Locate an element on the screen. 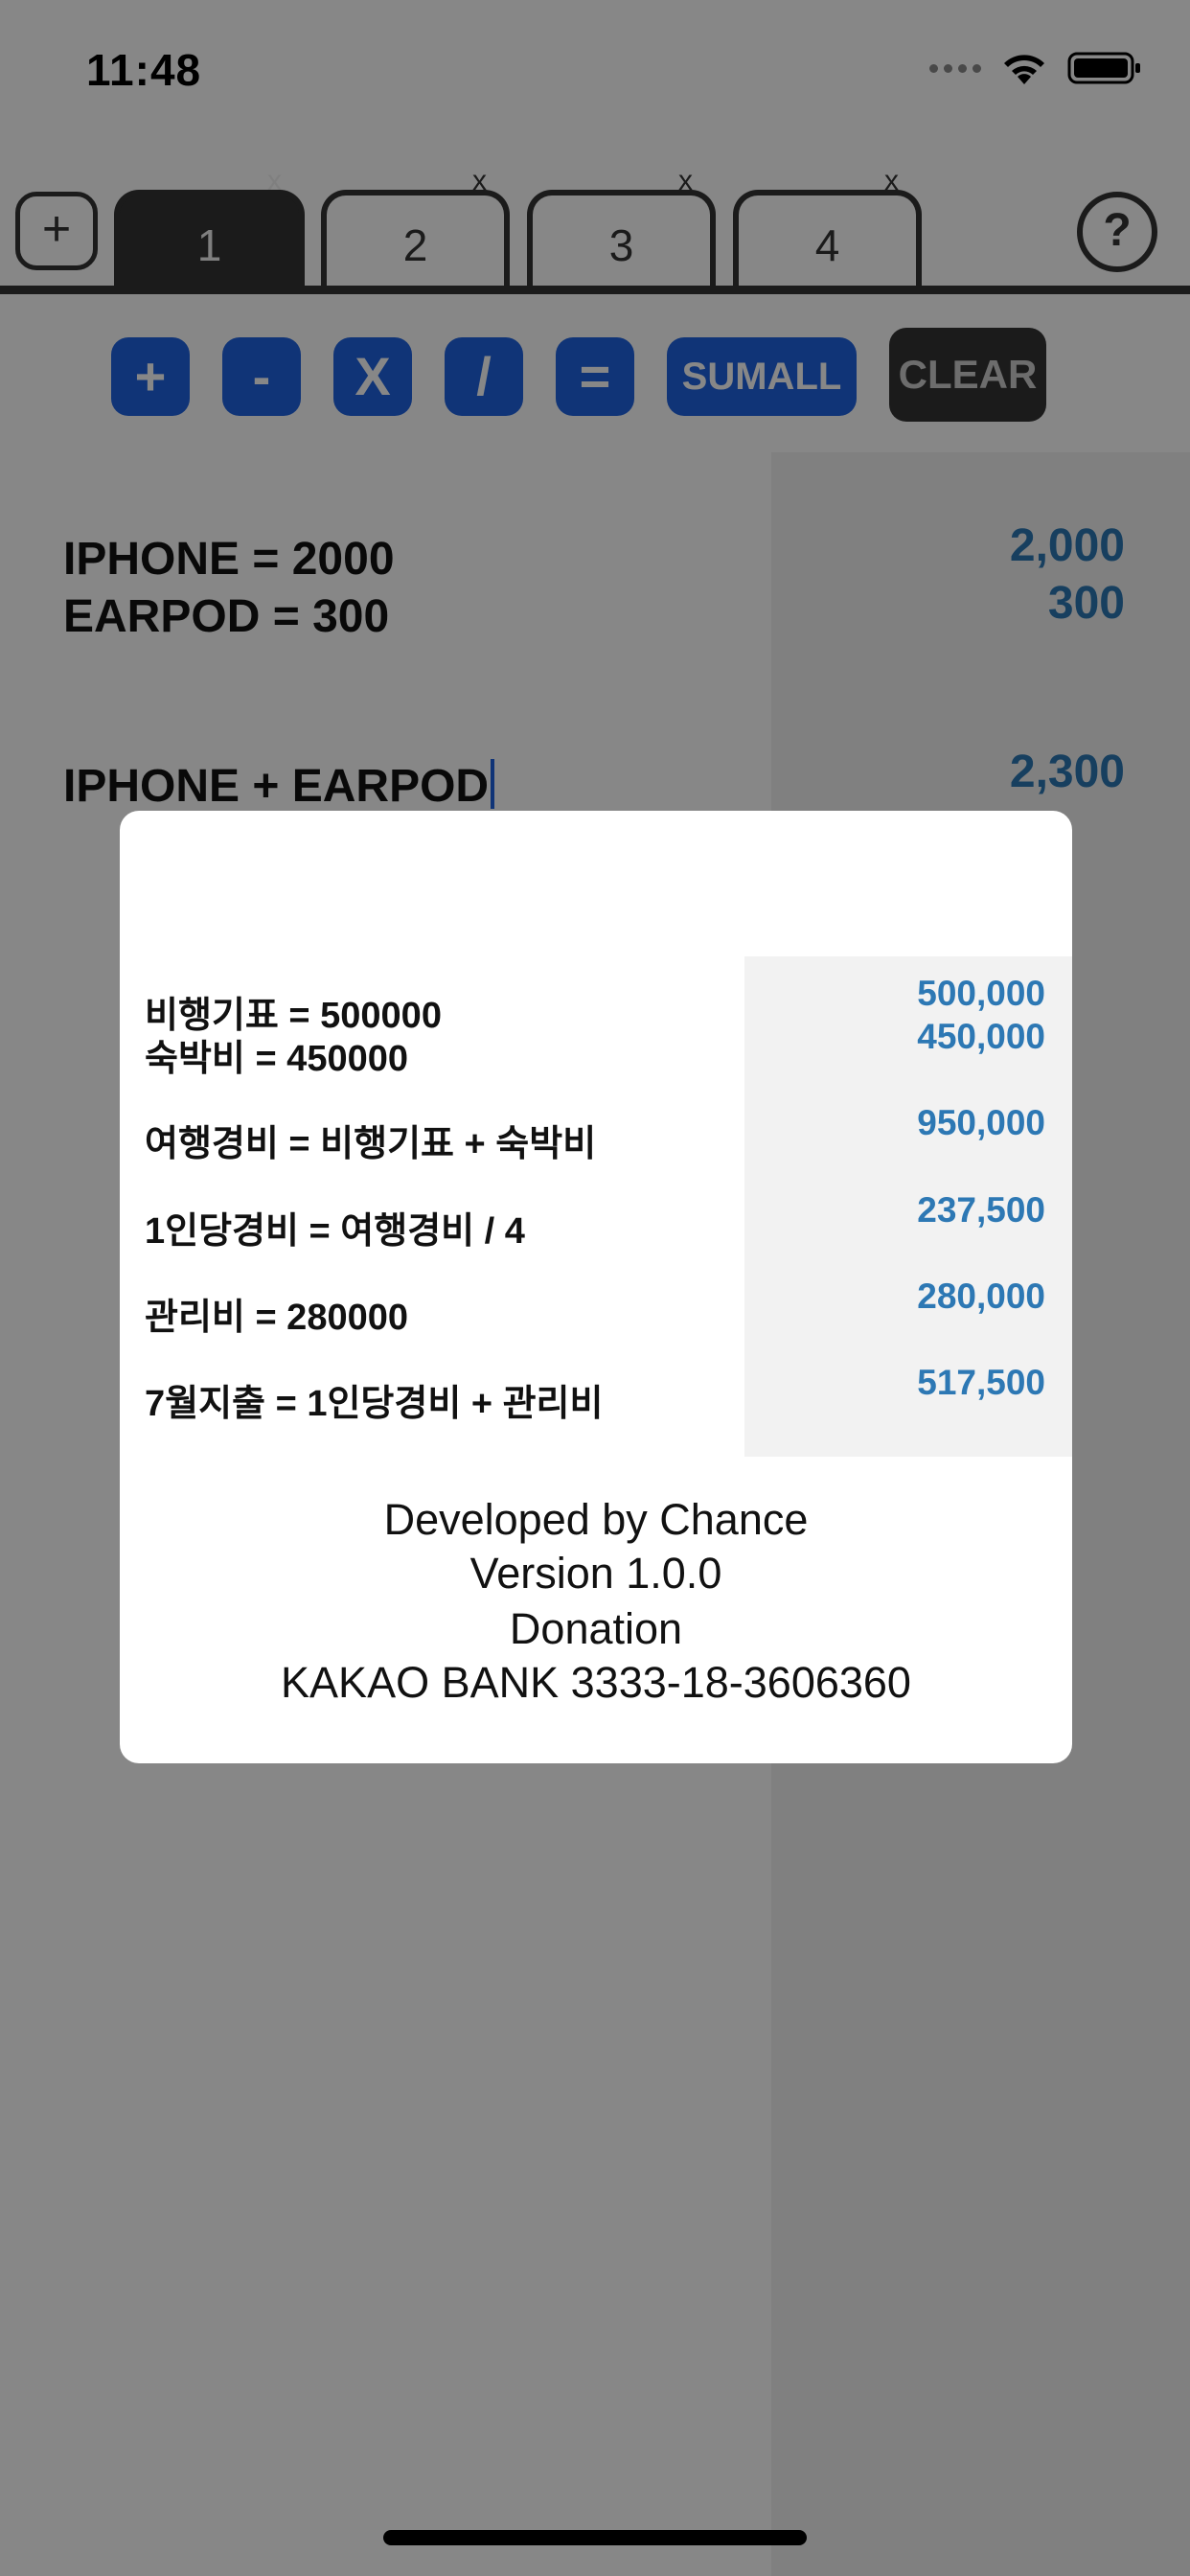 This screenshot has height=2576, width=1190. home-indicator is located at coordinates (595, 2537).